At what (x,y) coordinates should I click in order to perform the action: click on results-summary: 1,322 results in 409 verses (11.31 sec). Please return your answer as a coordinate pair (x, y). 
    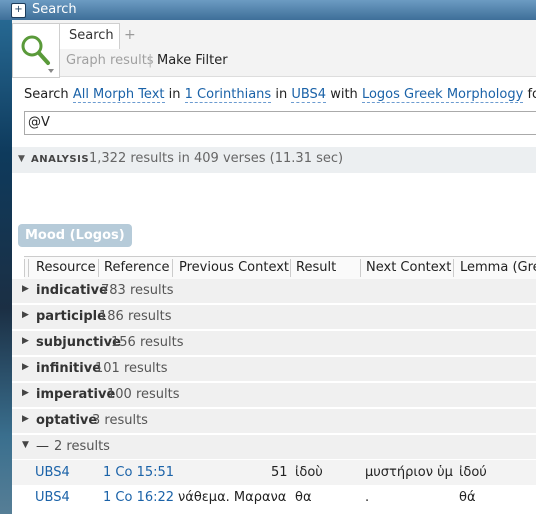
    Looking at the image, I should click on (216, 158).